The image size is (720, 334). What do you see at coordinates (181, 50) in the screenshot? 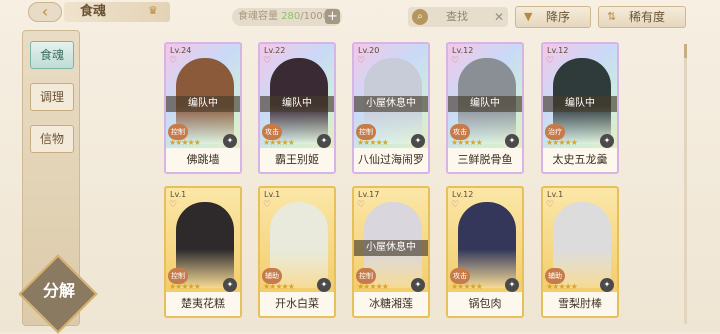
I see `level-label: Lv.24` at bounding box center [181, 50].